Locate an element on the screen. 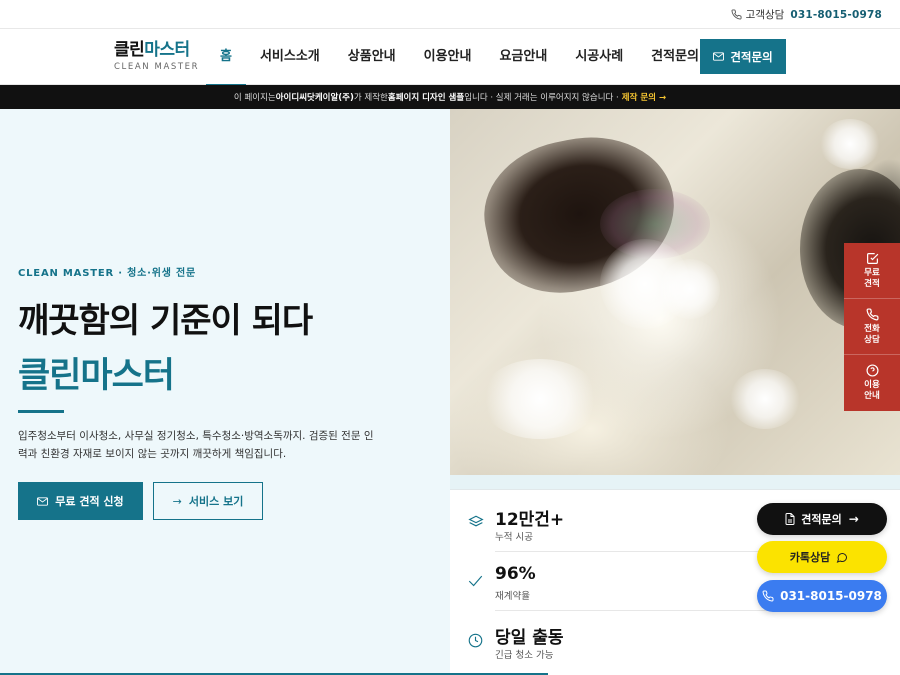 Image resolution: width=900 pixels, height=675 pixels. chat-bubble-icon is located at coordinates (842, 557).